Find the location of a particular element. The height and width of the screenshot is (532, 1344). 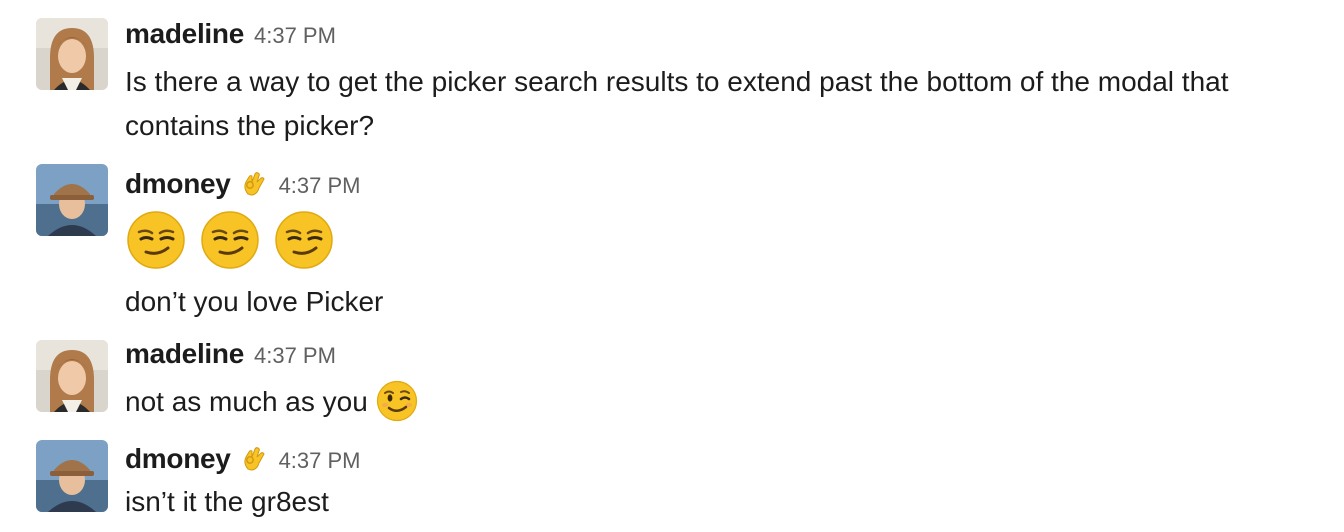

message-line: contains the picker? is located at coordinates (250, 125).